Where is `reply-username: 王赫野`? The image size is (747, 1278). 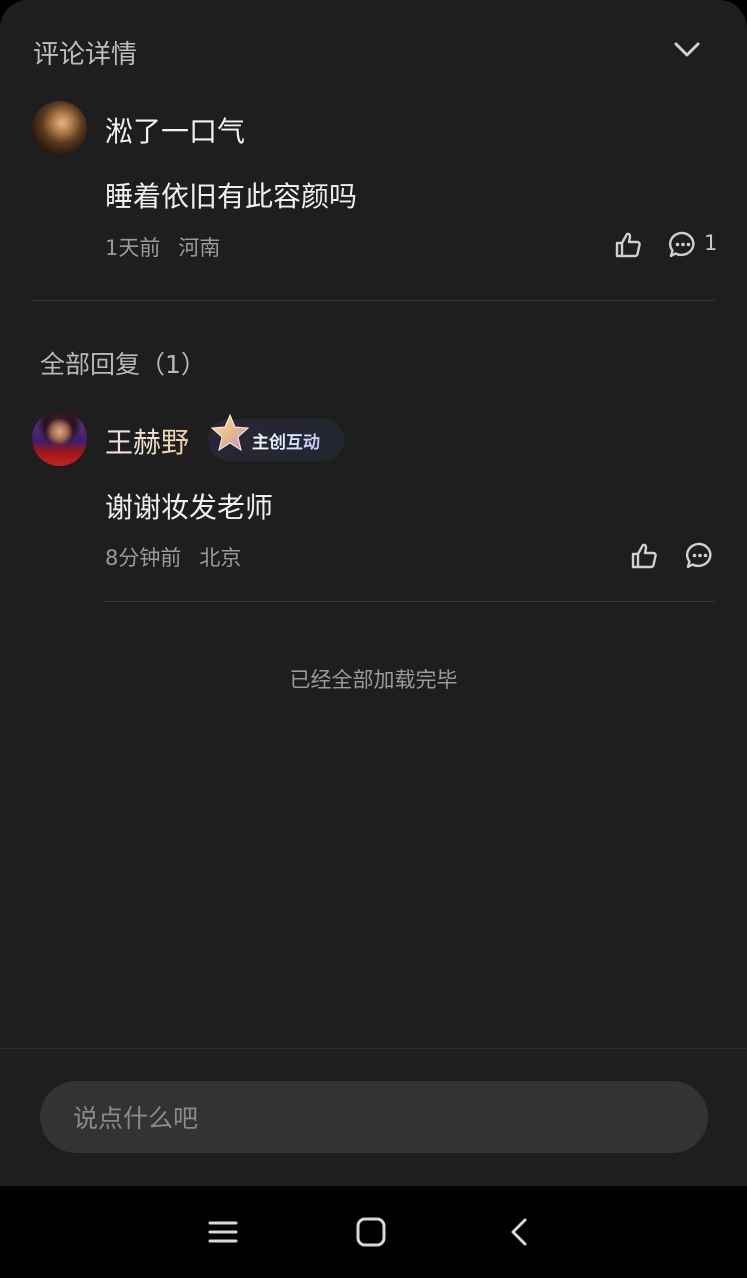 reply-username: 王赫野 is located at coordinates (147, 441).